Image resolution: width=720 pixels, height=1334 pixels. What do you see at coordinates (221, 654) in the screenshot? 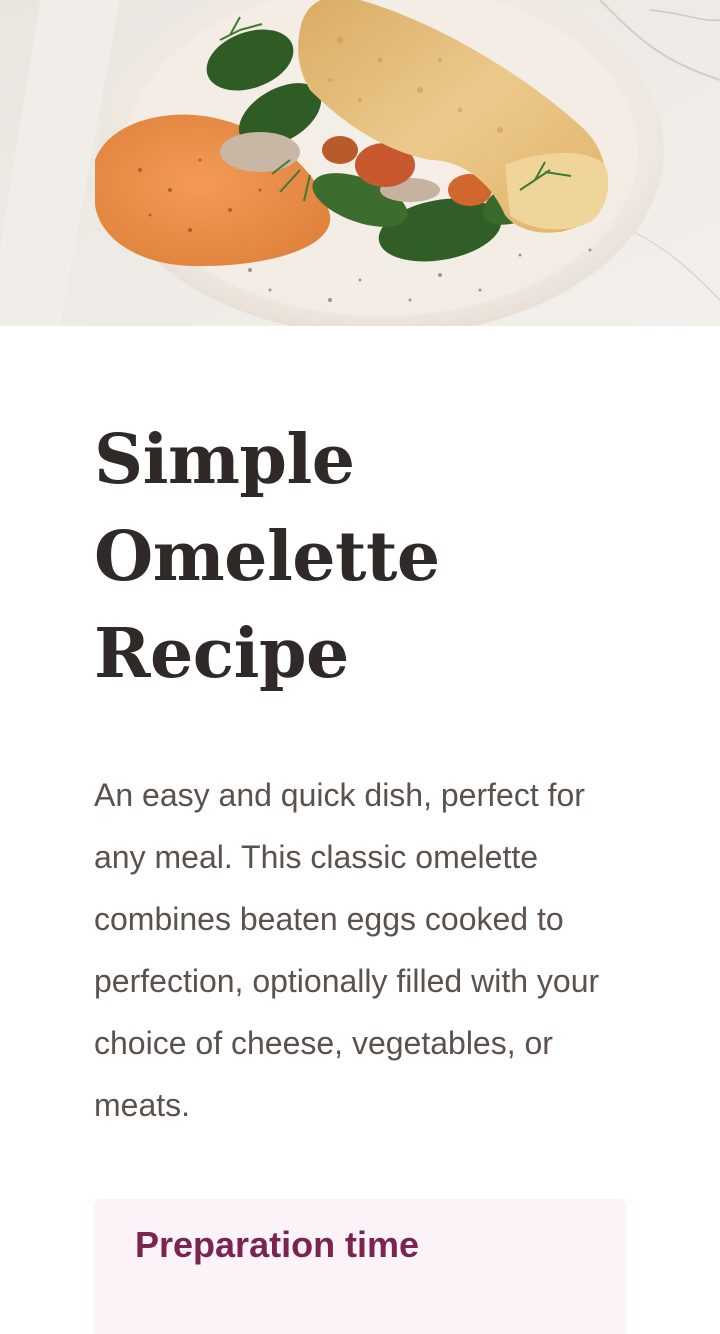
I see `recipe-title-line-3: Recipe` at bounding box center [221, 654].